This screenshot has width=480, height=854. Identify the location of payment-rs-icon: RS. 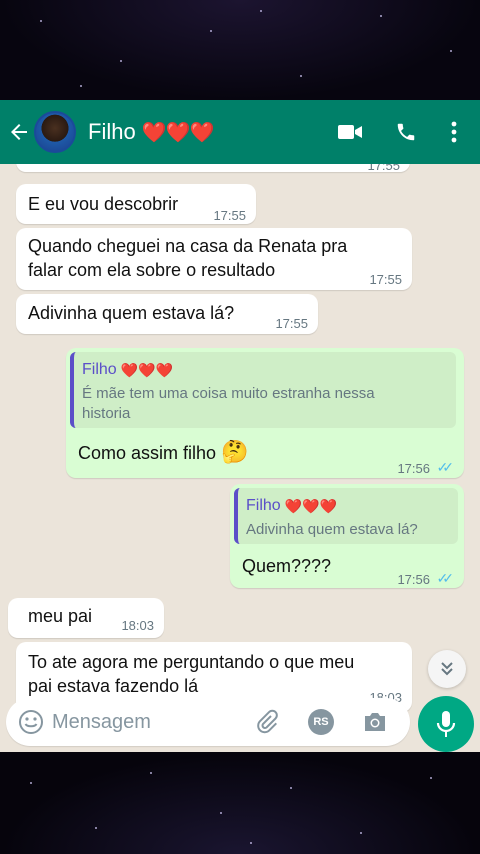
(321, 722).